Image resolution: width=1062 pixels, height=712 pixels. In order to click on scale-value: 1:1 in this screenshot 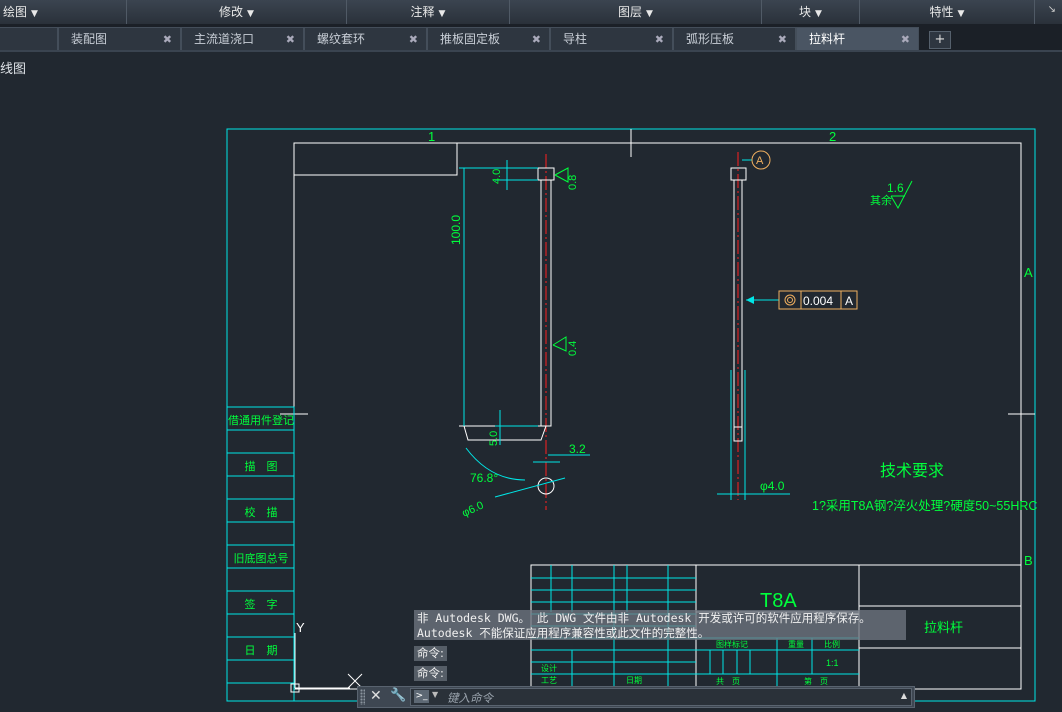, I will do `click(832, 663)`.